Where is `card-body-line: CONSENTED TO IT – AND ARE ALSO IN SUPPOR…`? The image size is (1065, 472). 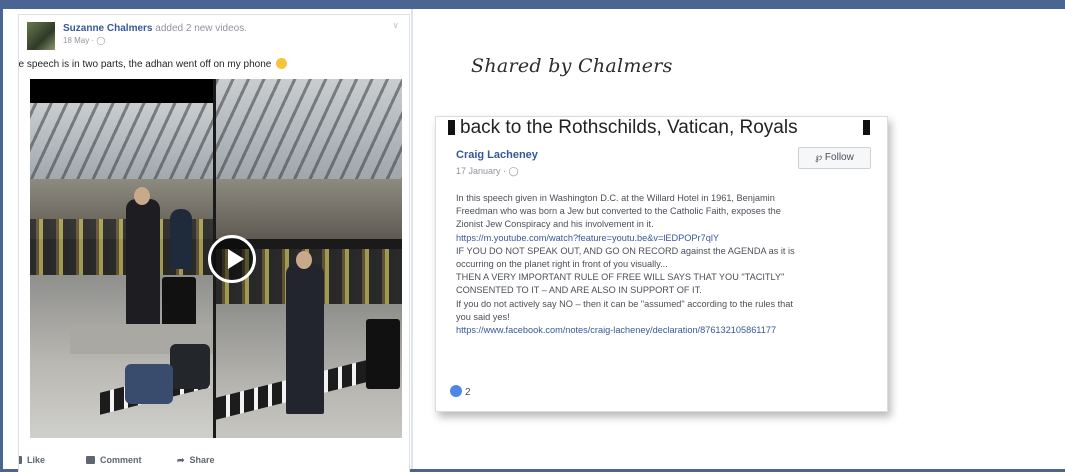
card-body-line: CONSENTED TO IT – AND ARE ALSO IN SUPPOR… is located at coordinates (579, 290).